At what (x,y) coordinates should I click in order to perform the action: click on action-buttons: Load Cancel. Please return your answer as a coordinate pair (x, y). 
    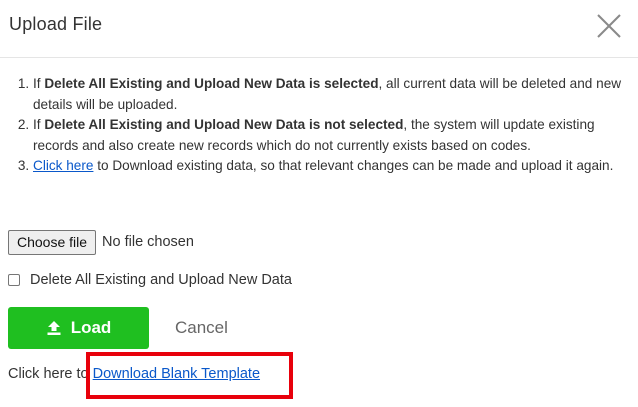
    Looking at the image, I should click on (118, 328).